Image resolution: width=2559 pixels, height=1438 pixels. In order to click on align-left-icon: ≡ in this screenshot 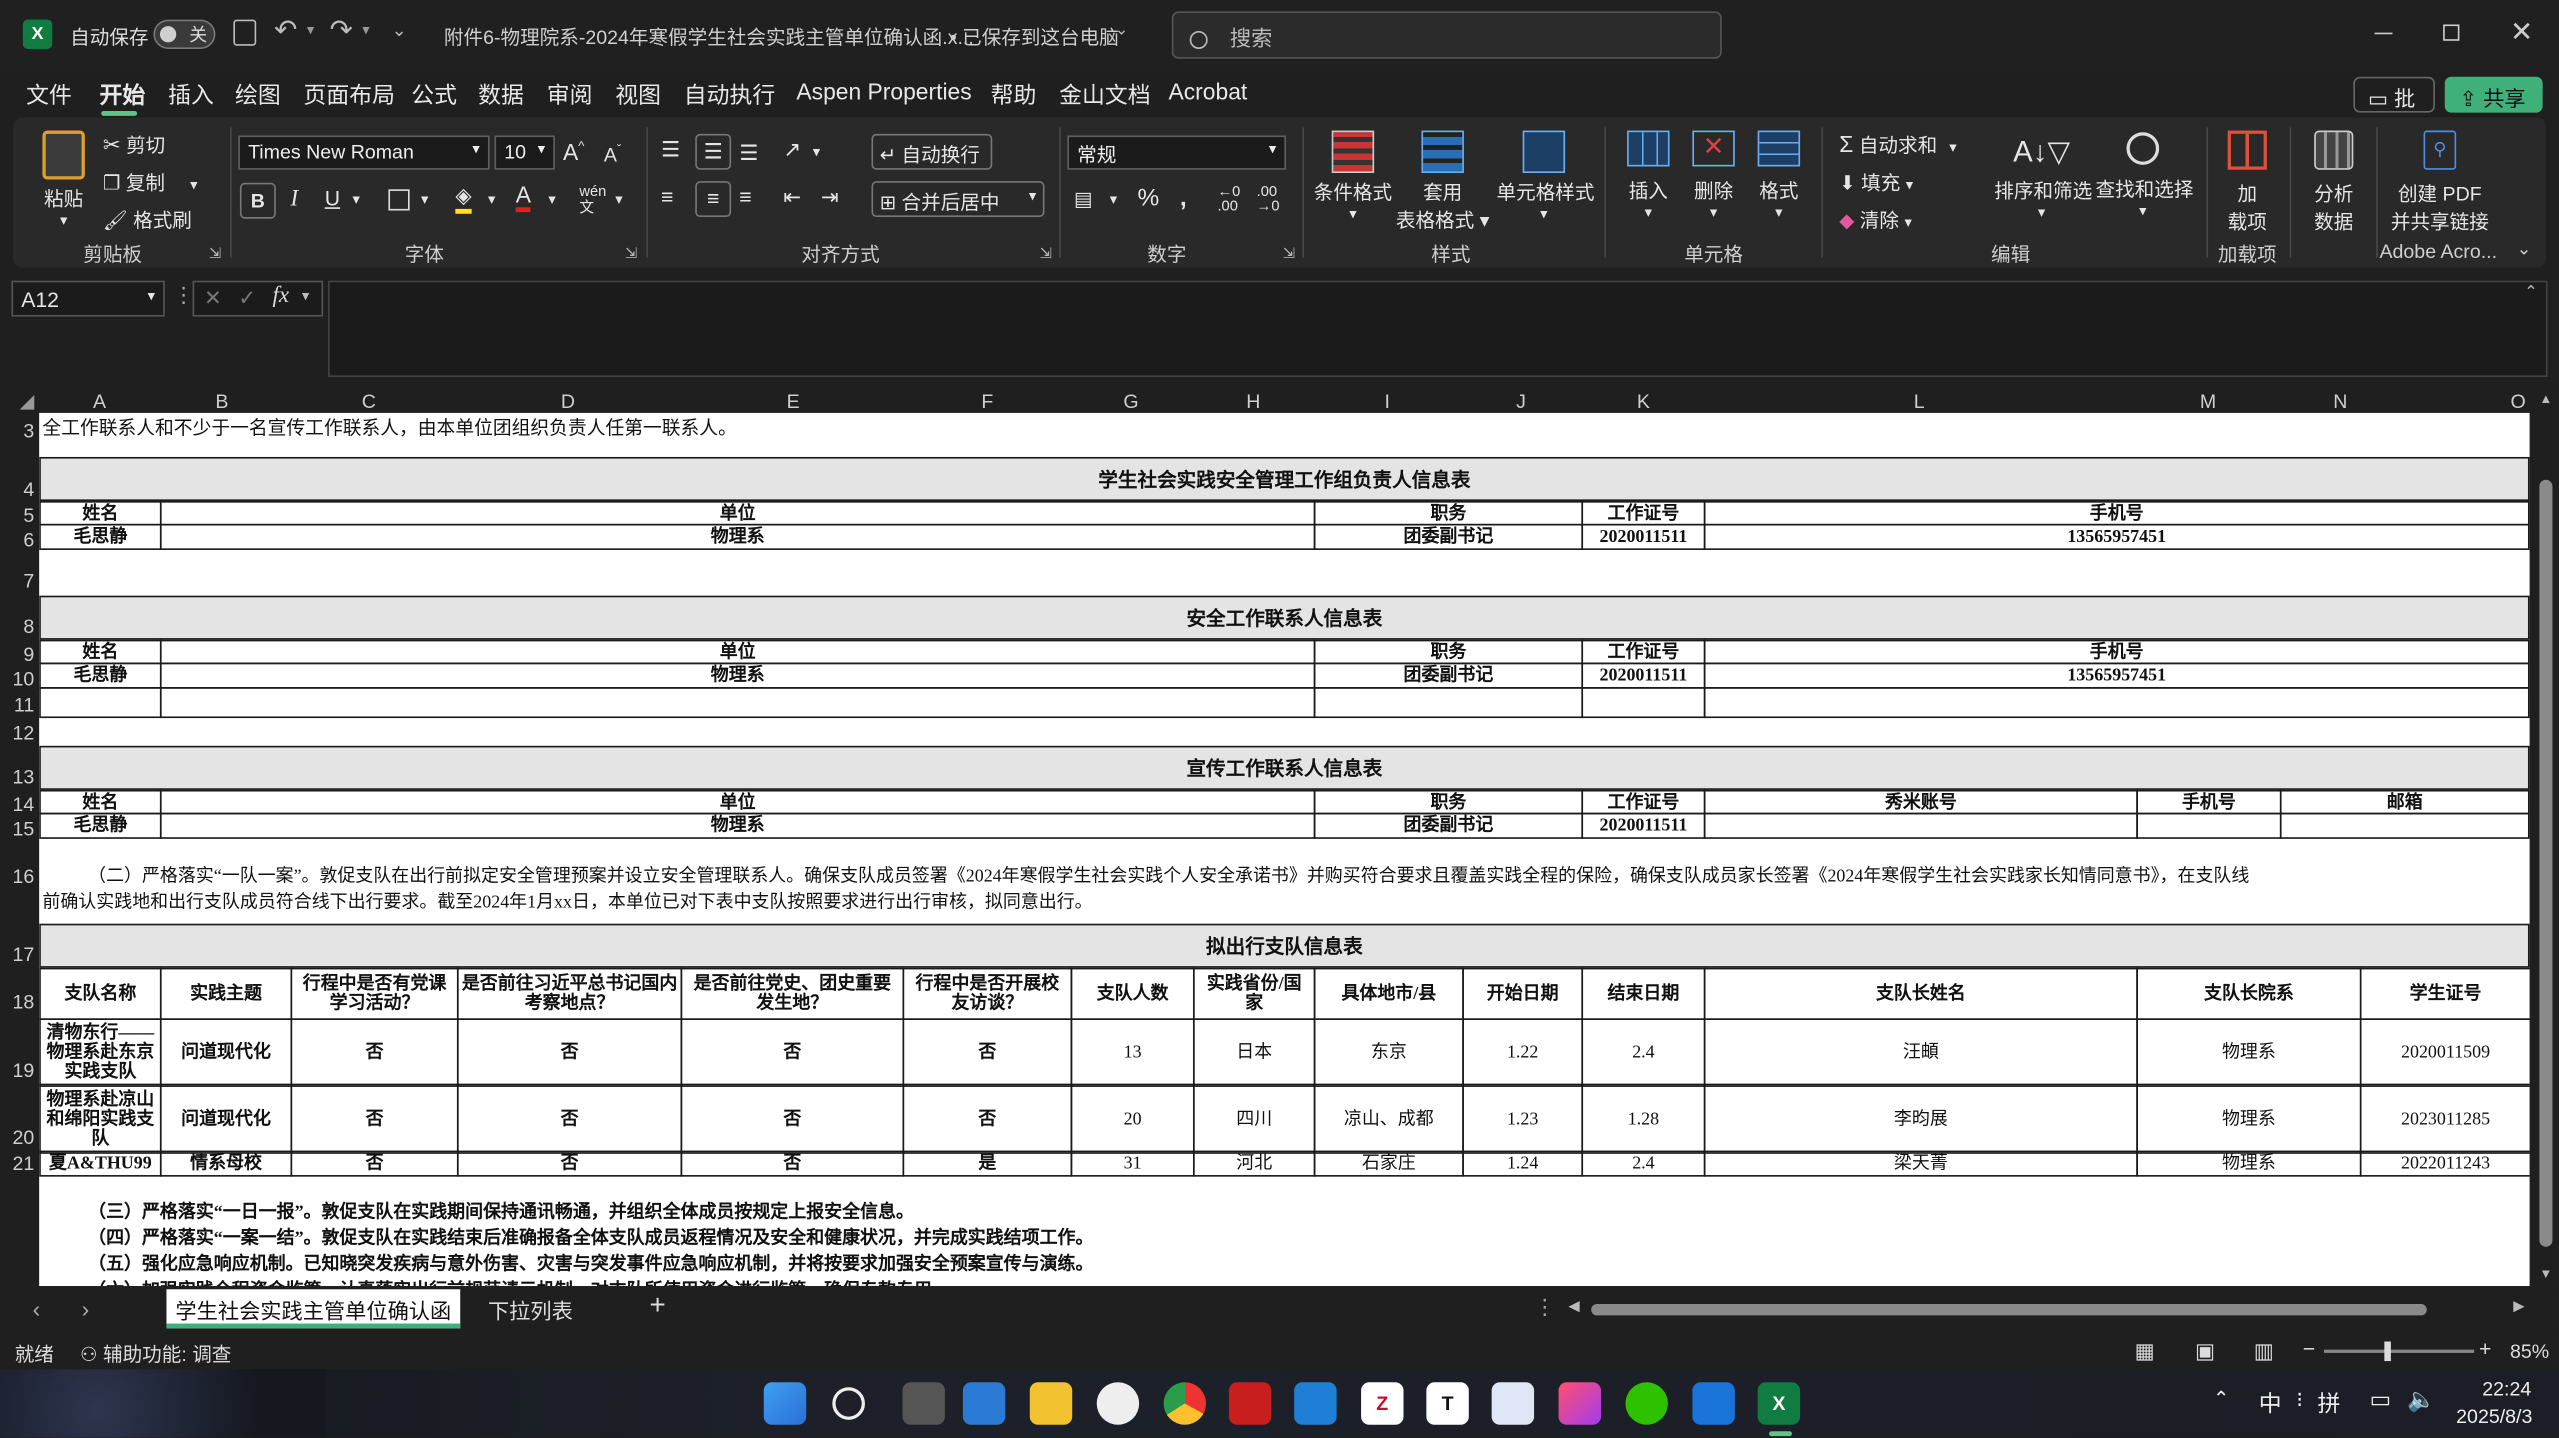, I will do `click(667, 196)`.